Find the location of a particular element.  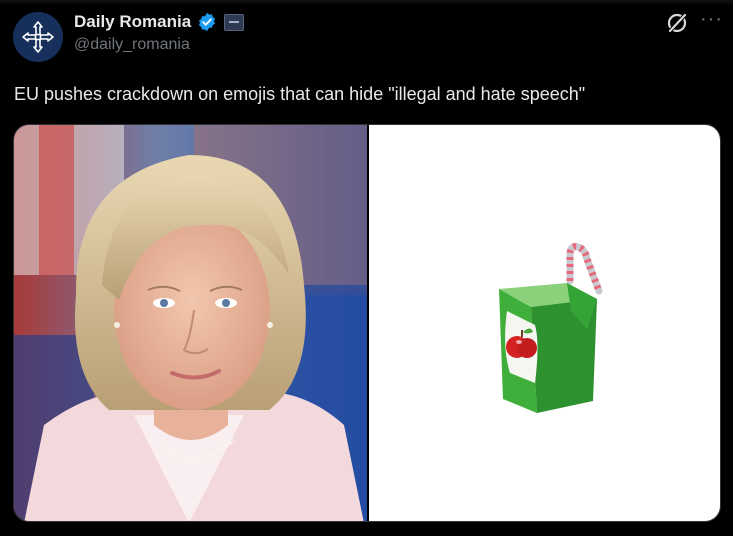

four-arrows-cross-icon is located at coordinates (38, 37).